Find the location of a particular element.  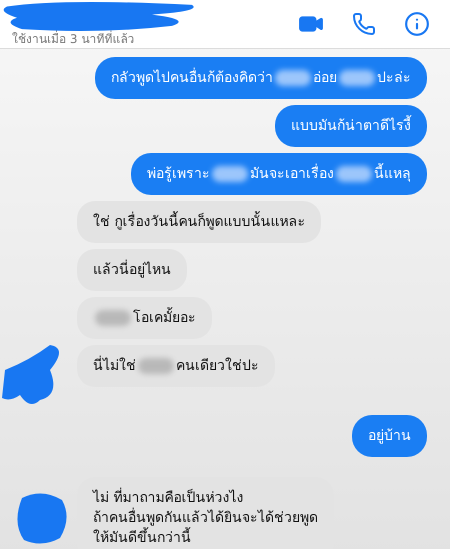

message-text: มันจะเอาเรื่อง is located at coordinates (292, 174).